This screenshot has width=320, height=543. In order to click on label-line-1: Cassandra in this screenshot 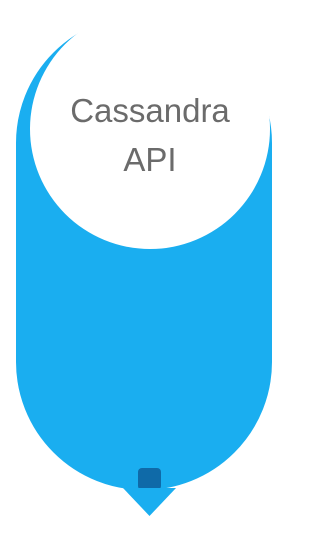, I will do `click(150, 110)`.